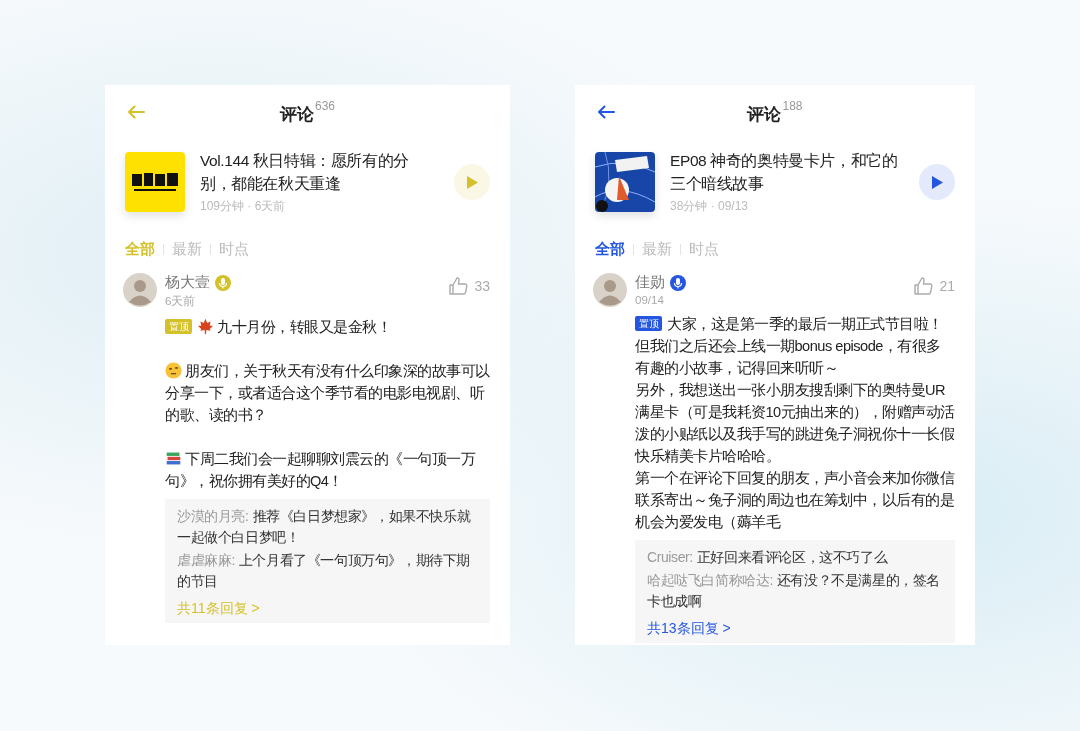 The image size is (1080, 731). What do you see at coordinates (327, 393) in the screenshot?
I see `comment-text: 朋友们，关于秋天有没有什么印象深的故事可以分享一下，或者适合这个季节看的电影电视剧、听的歌、读的书？` at bounding box center [327, 393].